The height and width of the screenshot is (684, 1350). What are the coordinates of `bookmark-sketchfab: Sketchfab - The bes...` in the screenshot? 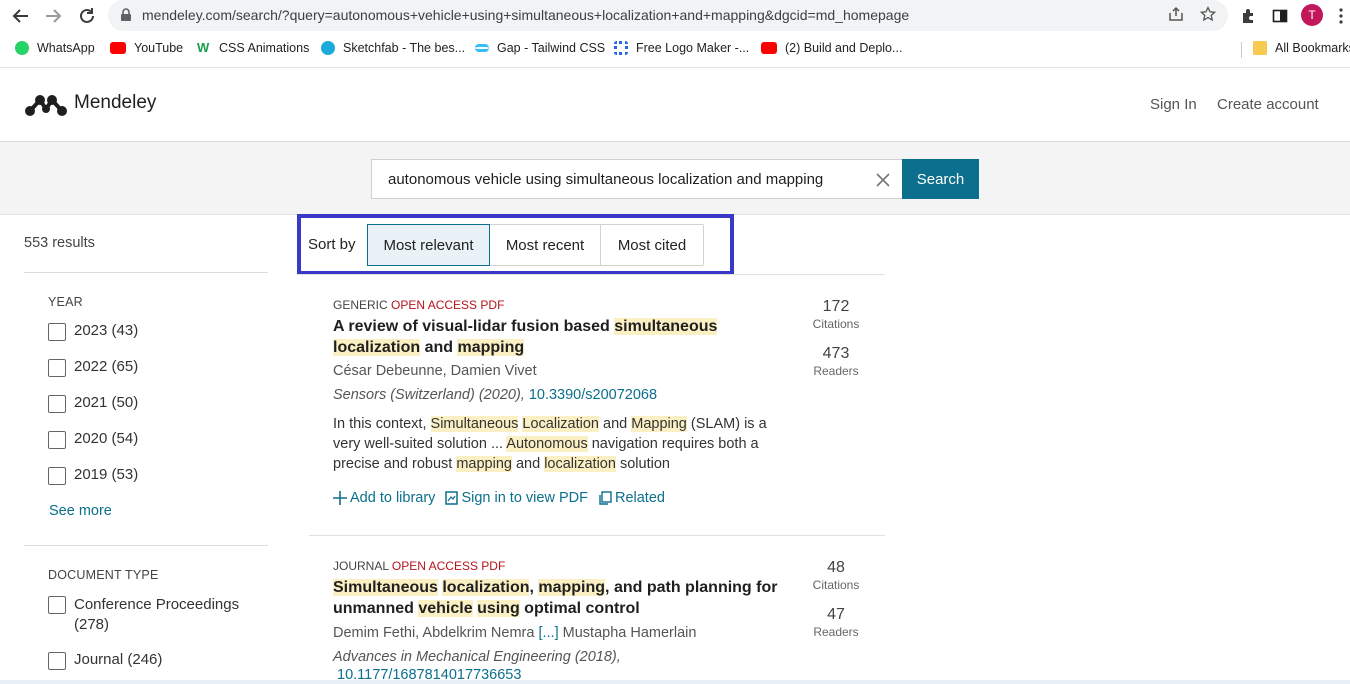 It's located at (393, 48).